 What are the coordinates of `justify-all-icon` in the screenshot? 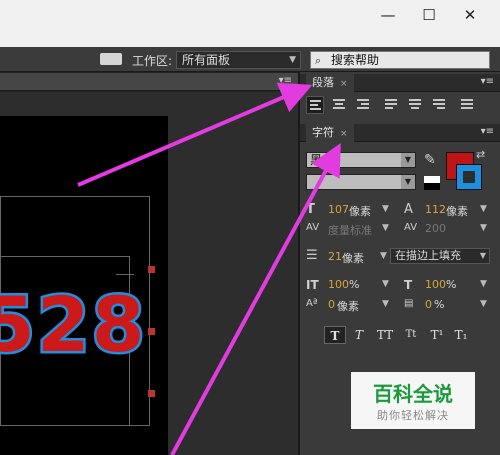 It's located at (467, 105).